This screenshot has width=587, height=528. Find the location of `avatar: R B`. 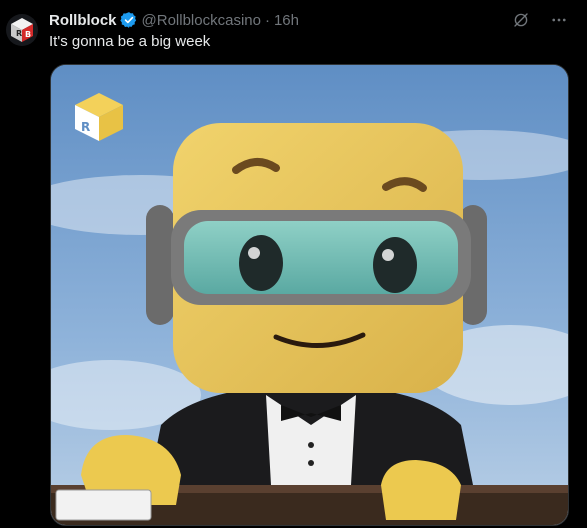

avatar: R B is located at coordinates (22, 30).